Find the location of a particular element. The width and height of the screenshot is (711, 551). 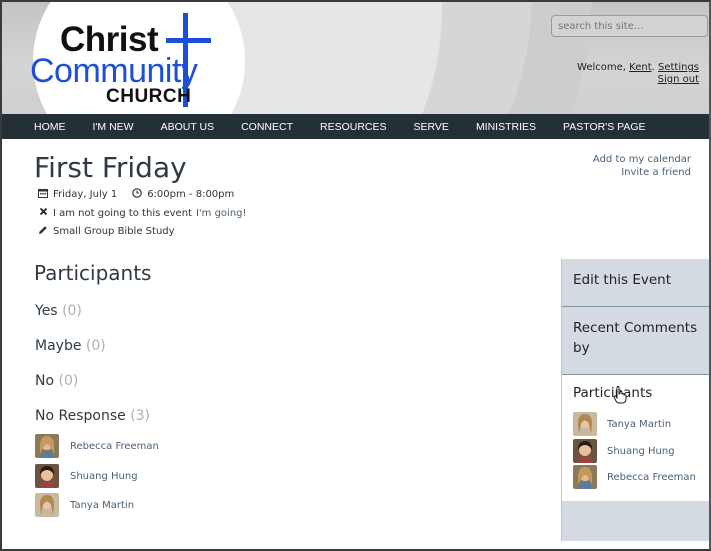

settings-link: Settings is located at coordinates (678, 67).